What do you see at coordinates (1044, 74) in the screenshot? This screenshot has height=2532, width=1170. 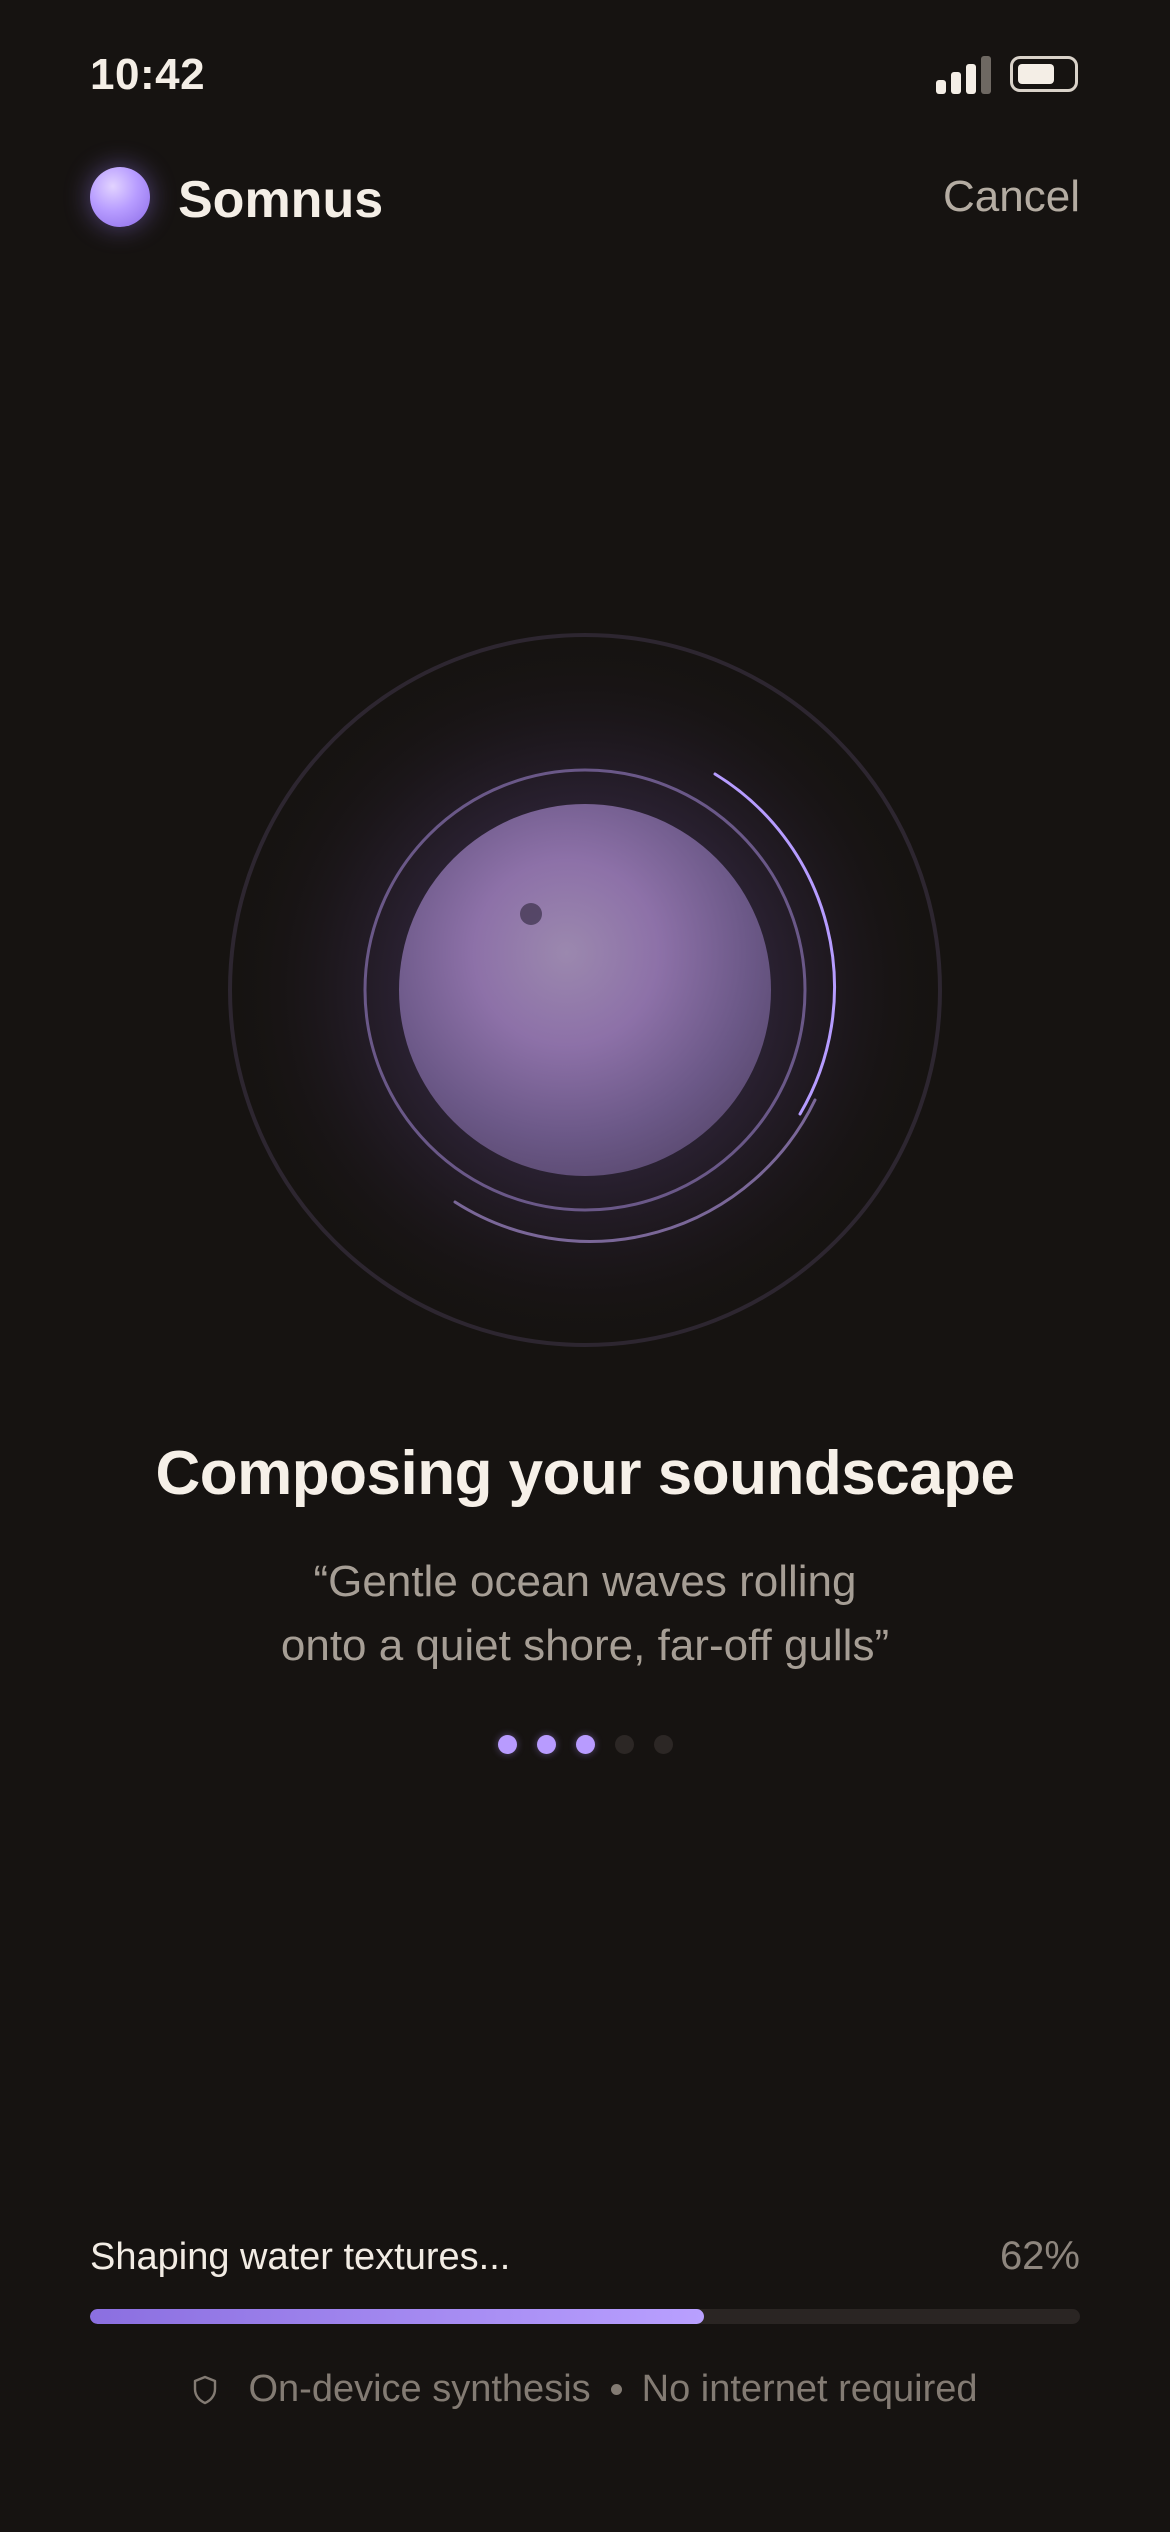 I see `battery-icon` at bounding box center [1044, 74].